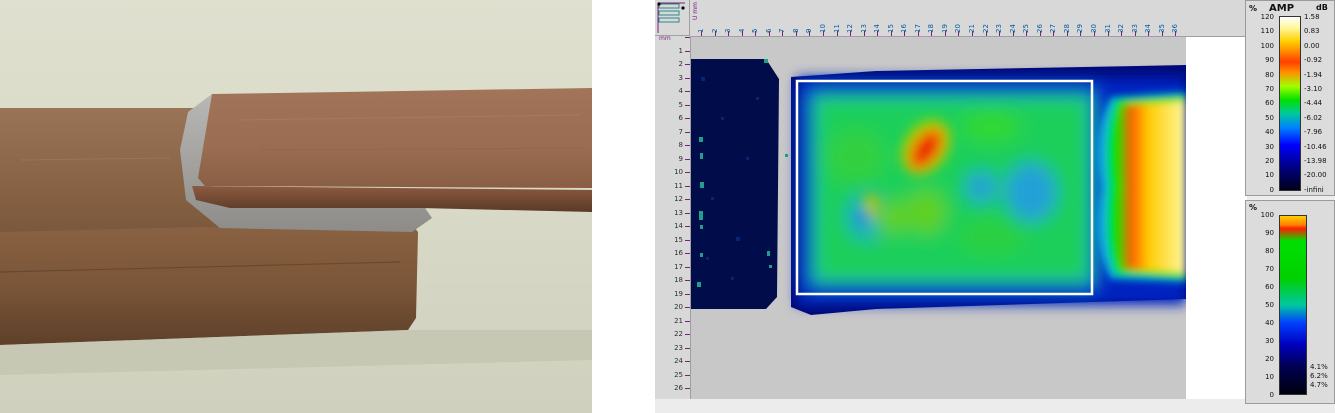  What do you see at coordinates (1267, 17) in the screenshot?
I see `amp-percent-tick: 120` at bounding box center [1267, 17].